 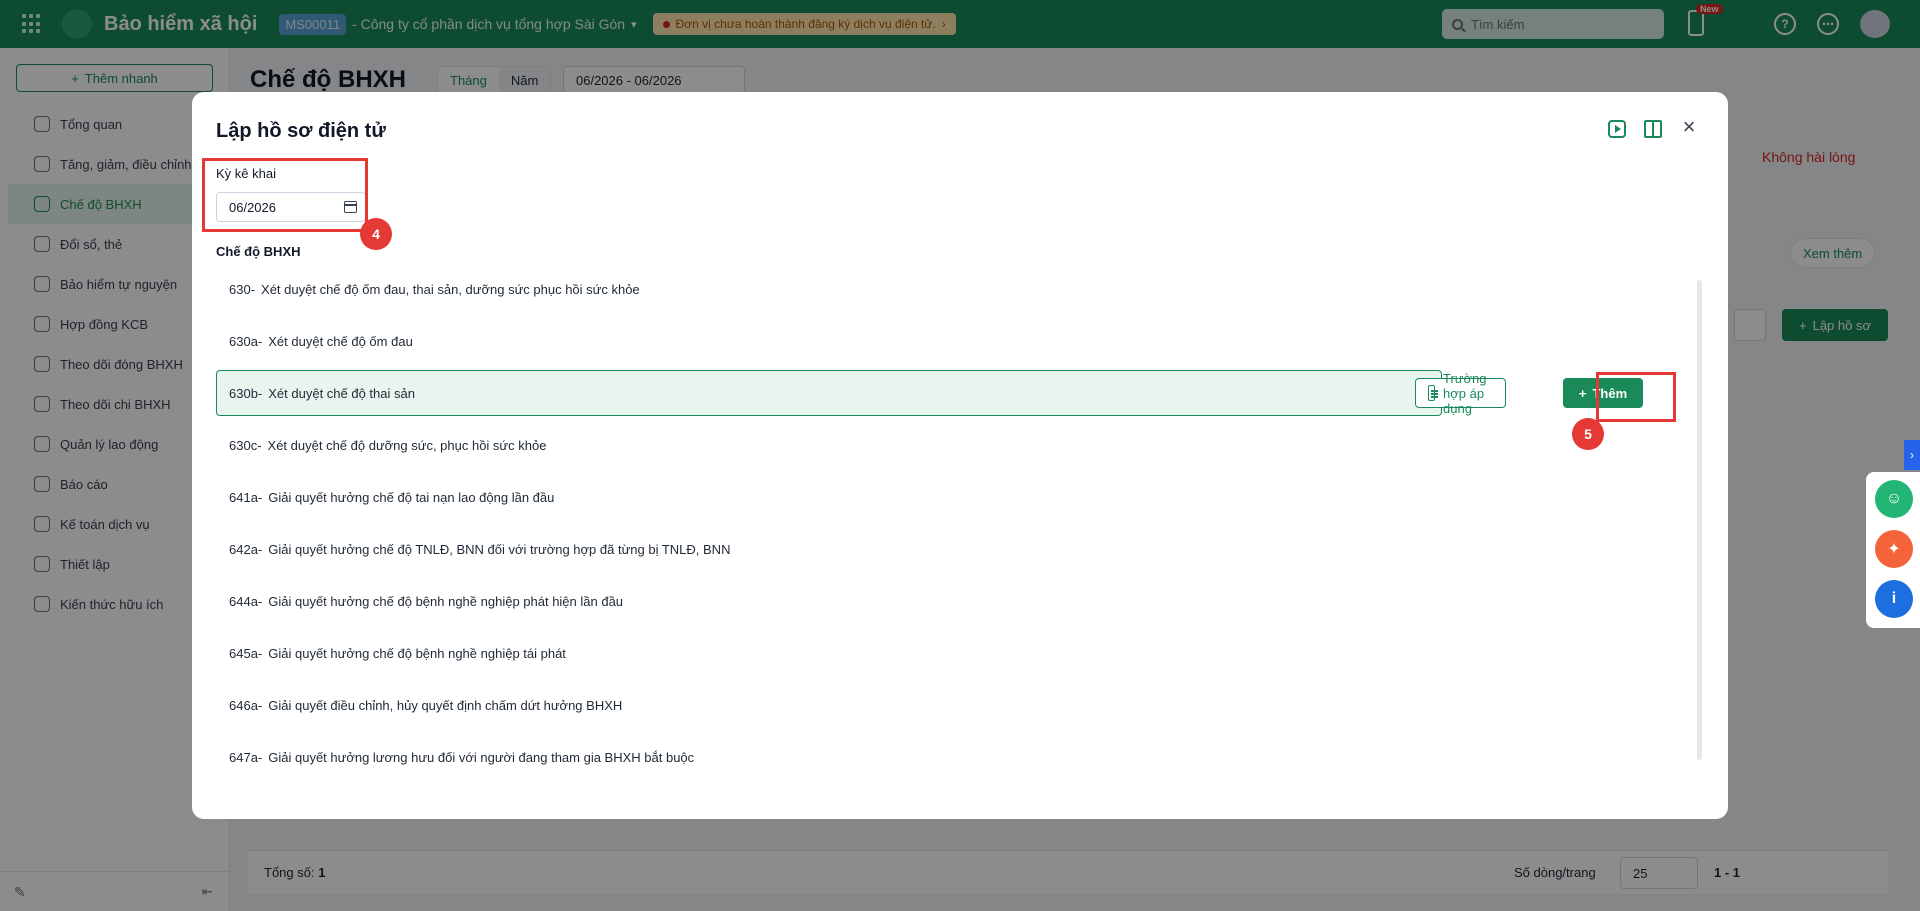 I want to click on video-guide-icon, so click(x=1617, y=129).